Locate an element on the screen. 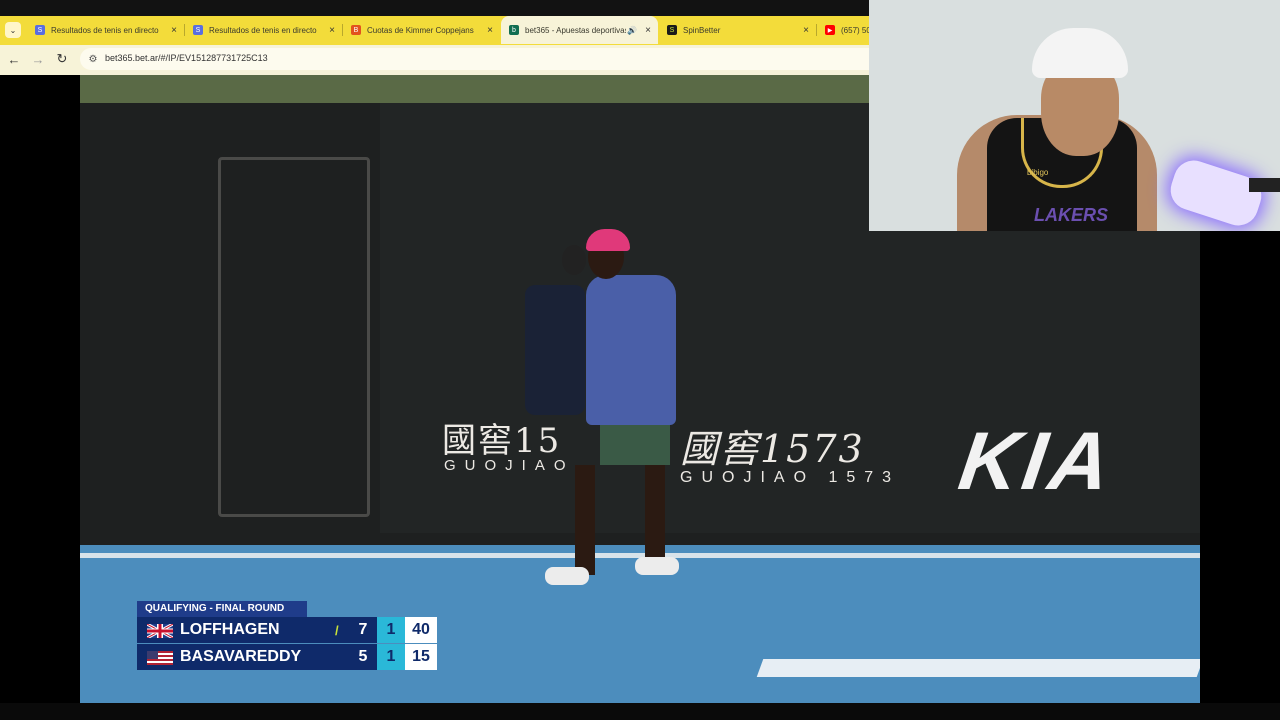  url-text: bet365.bet.ar/#/IP/EV151287731725C13 is located at coordinates (186, 58).